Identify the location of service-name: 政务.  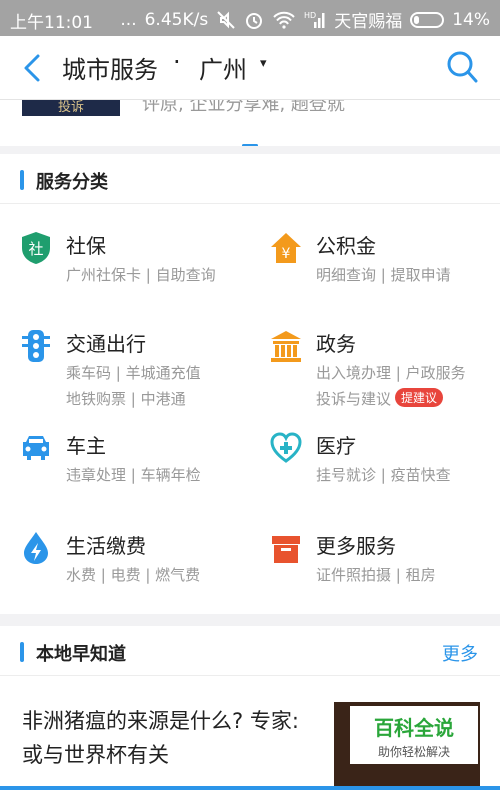
(336, 344).